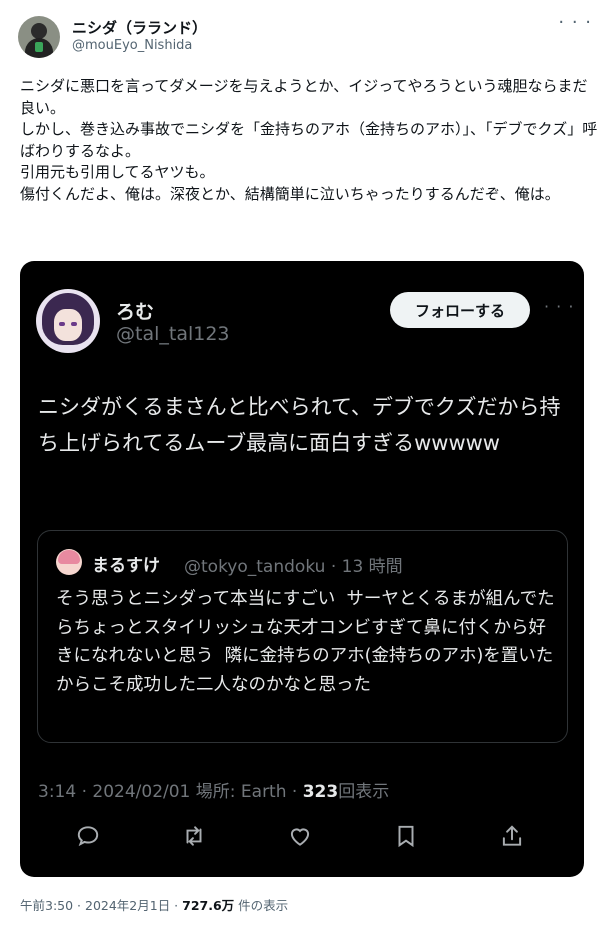 The width and height of the screenshot is (614, 926). I want to click on author-handle: @mouEyo_Nishida, so click(132, 45).